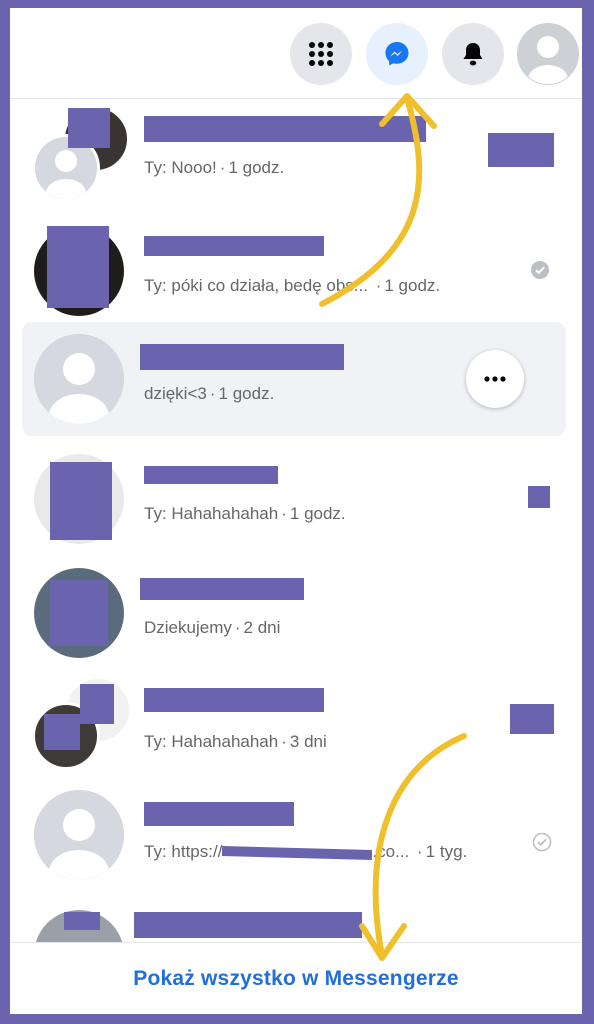  What do you see at coordinates (542, 842) in the screenshot?
I see `sent-receipt-icon` at bounding box center [542, 842].